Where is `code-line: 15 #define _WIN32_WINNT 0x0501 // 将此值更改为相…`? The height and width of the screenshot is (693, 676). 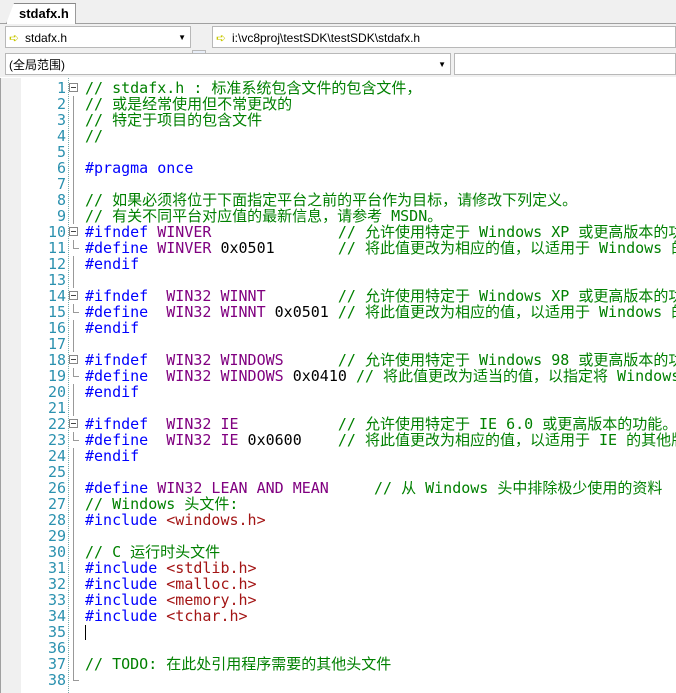 code-line: 15 #define _WIN32_WINNT 0x0501 // 将此值更改为相… is located at coordinates (338, 312).